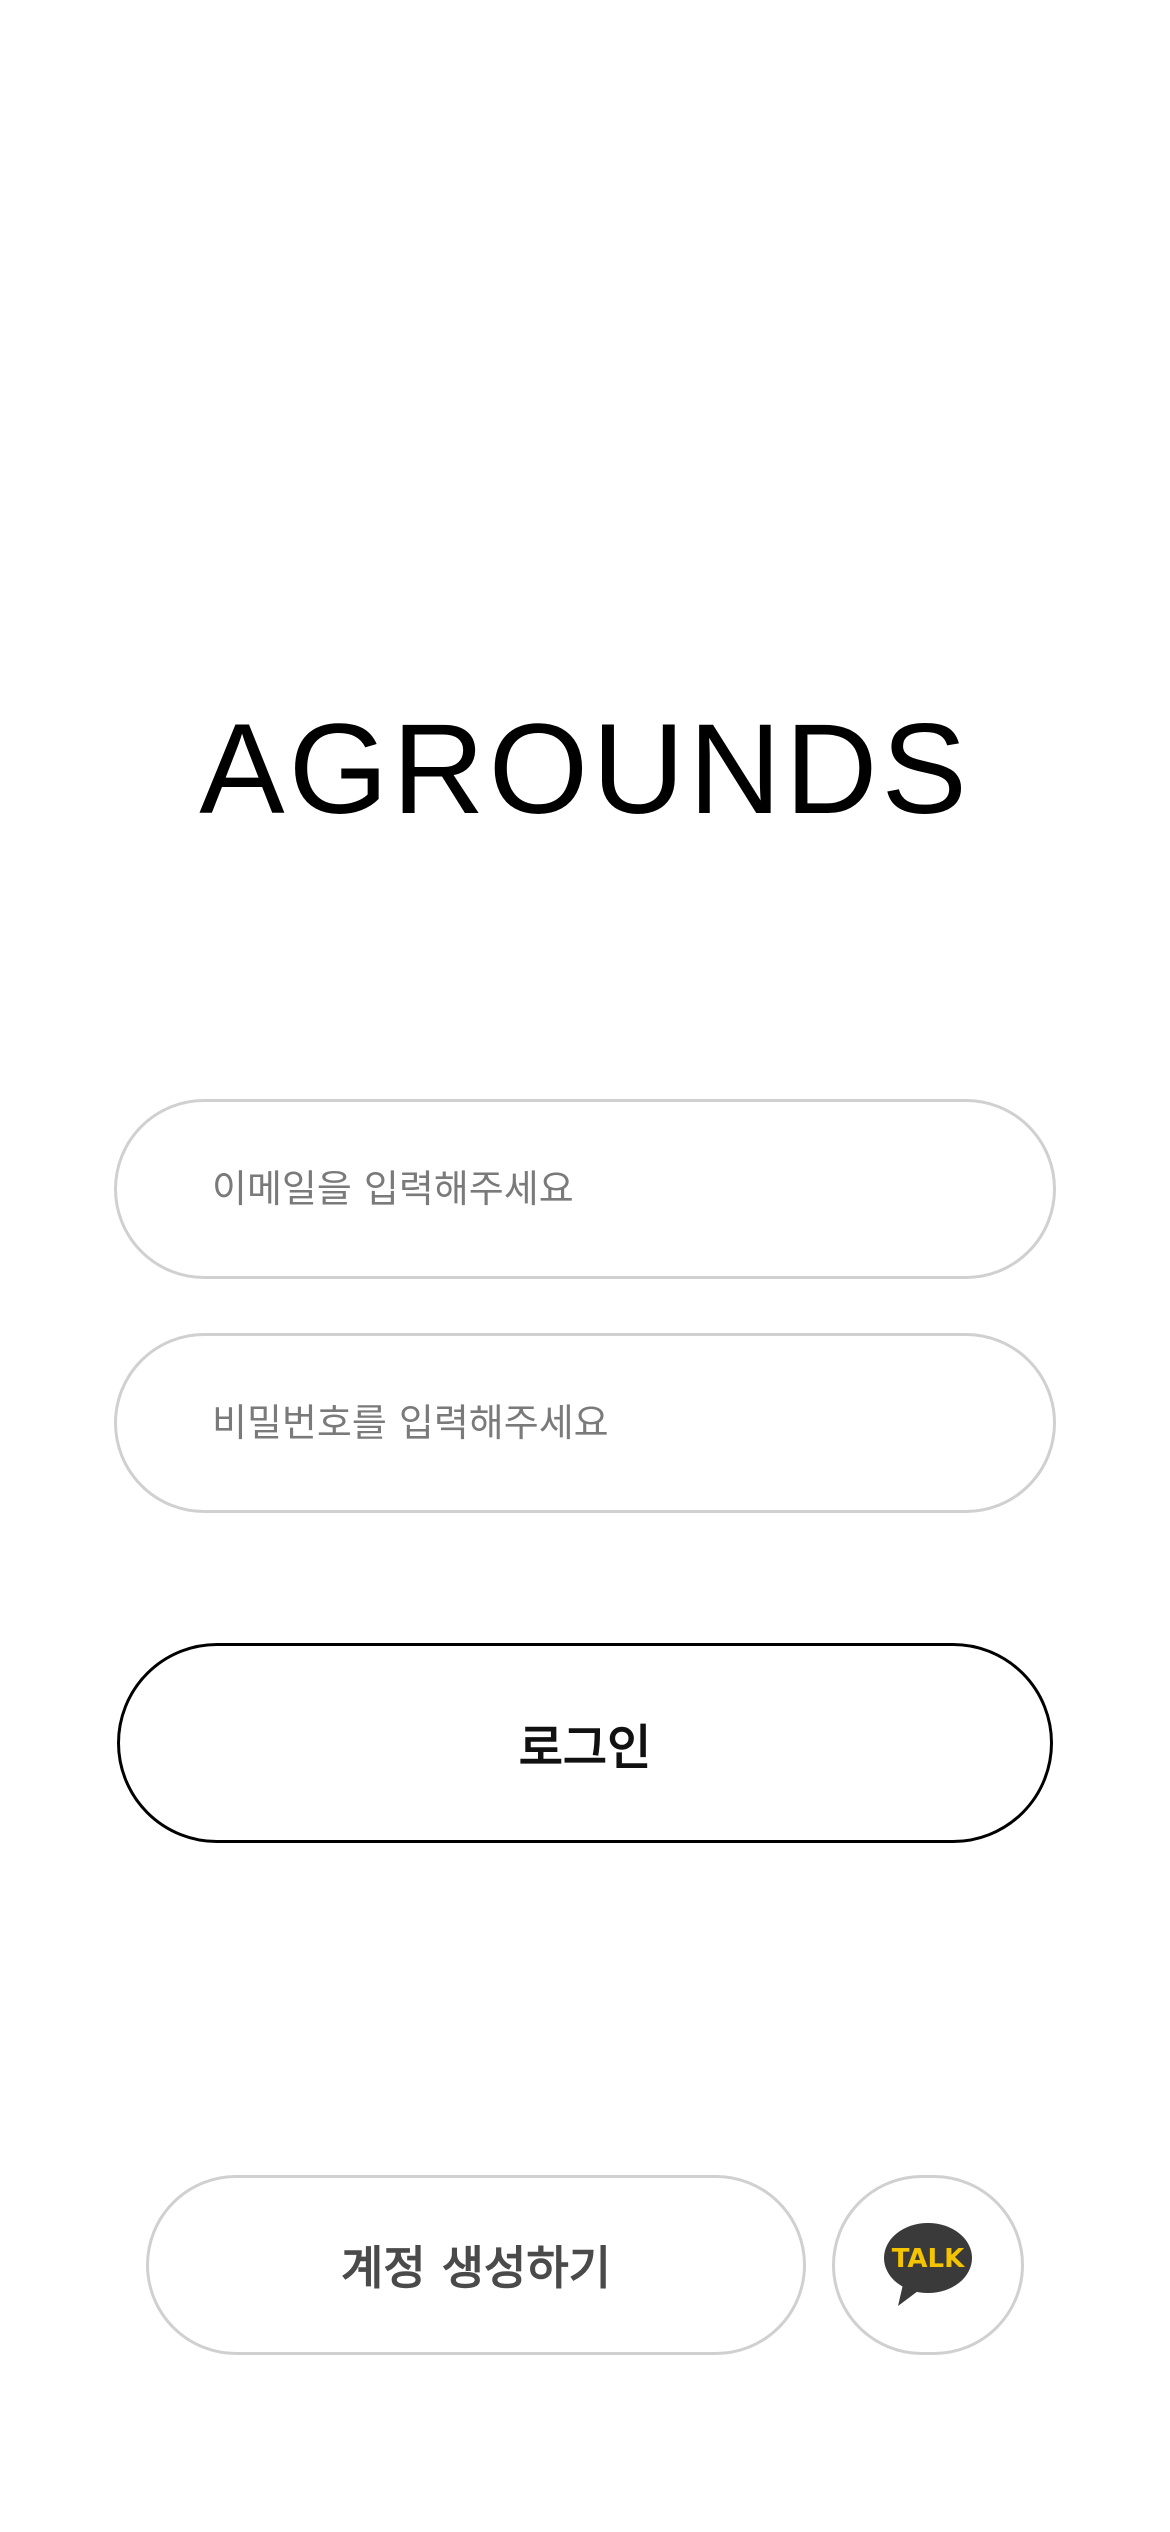  I want to click on app-title: AGROUNDS, so click(585, 769).